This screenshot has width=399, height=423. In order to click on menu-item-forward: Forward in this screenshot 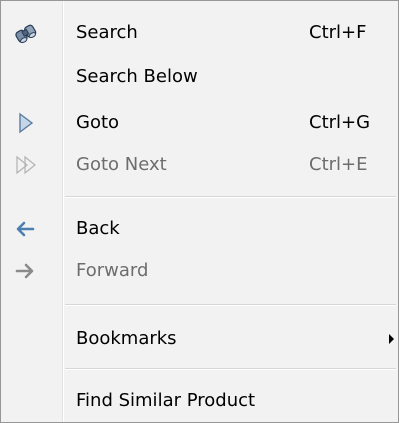, I will do `click(199, 271)`.